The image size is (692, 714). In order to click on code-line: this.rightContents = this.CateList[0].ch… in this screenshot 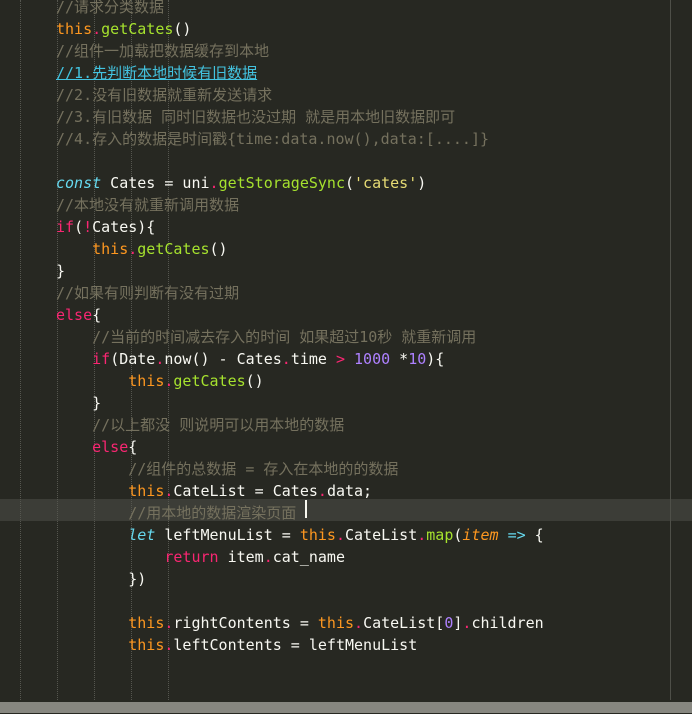, I will do `click(272, 623)`.